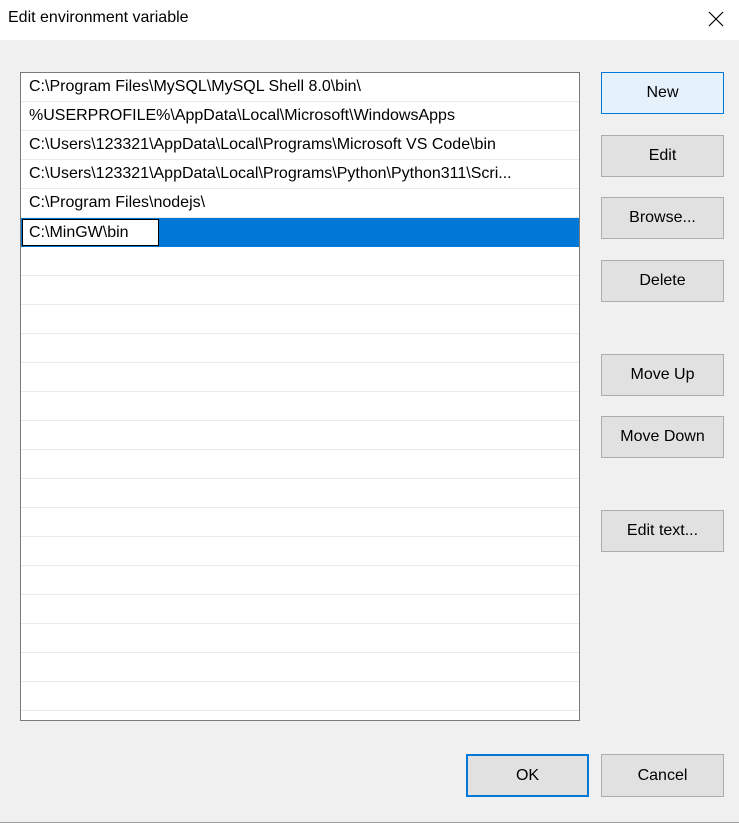 The image size is (739, 823). What do you see at coordinates (662, 156) in the screenshot?
I see `edit-button: Edit` at bounding box center [662, 156].